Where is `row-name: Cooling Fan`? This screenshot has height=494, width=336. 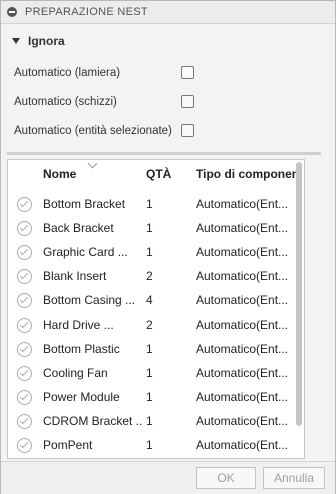
row-name: Cooling Fan is located at coordinates (75, 372).